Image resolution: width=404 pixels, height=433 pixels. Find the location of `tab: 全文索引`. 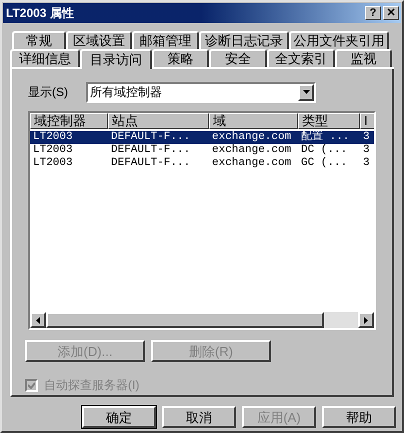

tab: 全文索引 is located at coordinates (301, 58).